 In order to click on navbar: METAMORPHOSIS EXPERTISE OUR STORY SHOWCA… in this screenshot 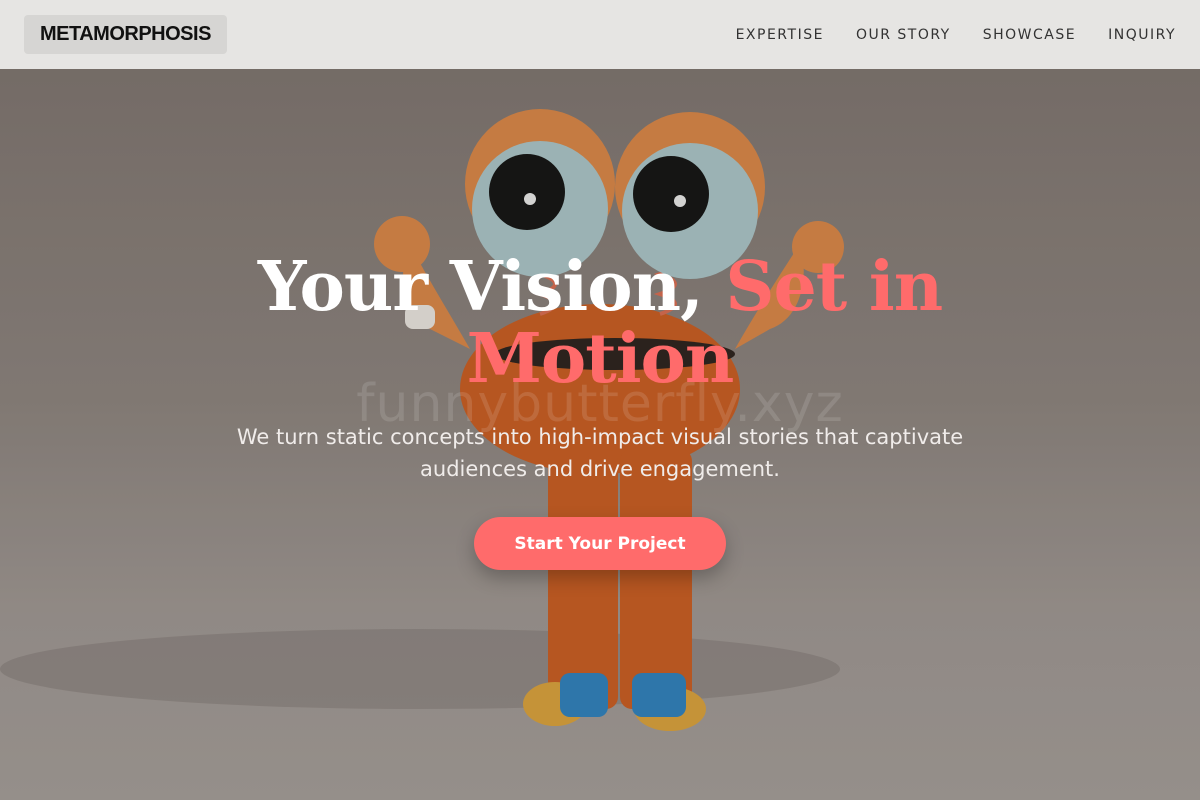, I will do `click(600, 34)`.